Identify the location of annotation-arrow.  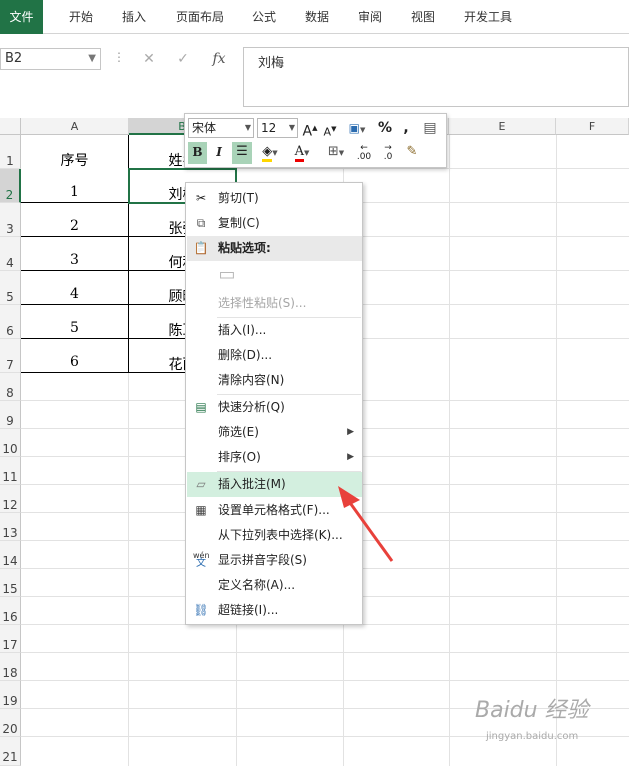
(366, 524).